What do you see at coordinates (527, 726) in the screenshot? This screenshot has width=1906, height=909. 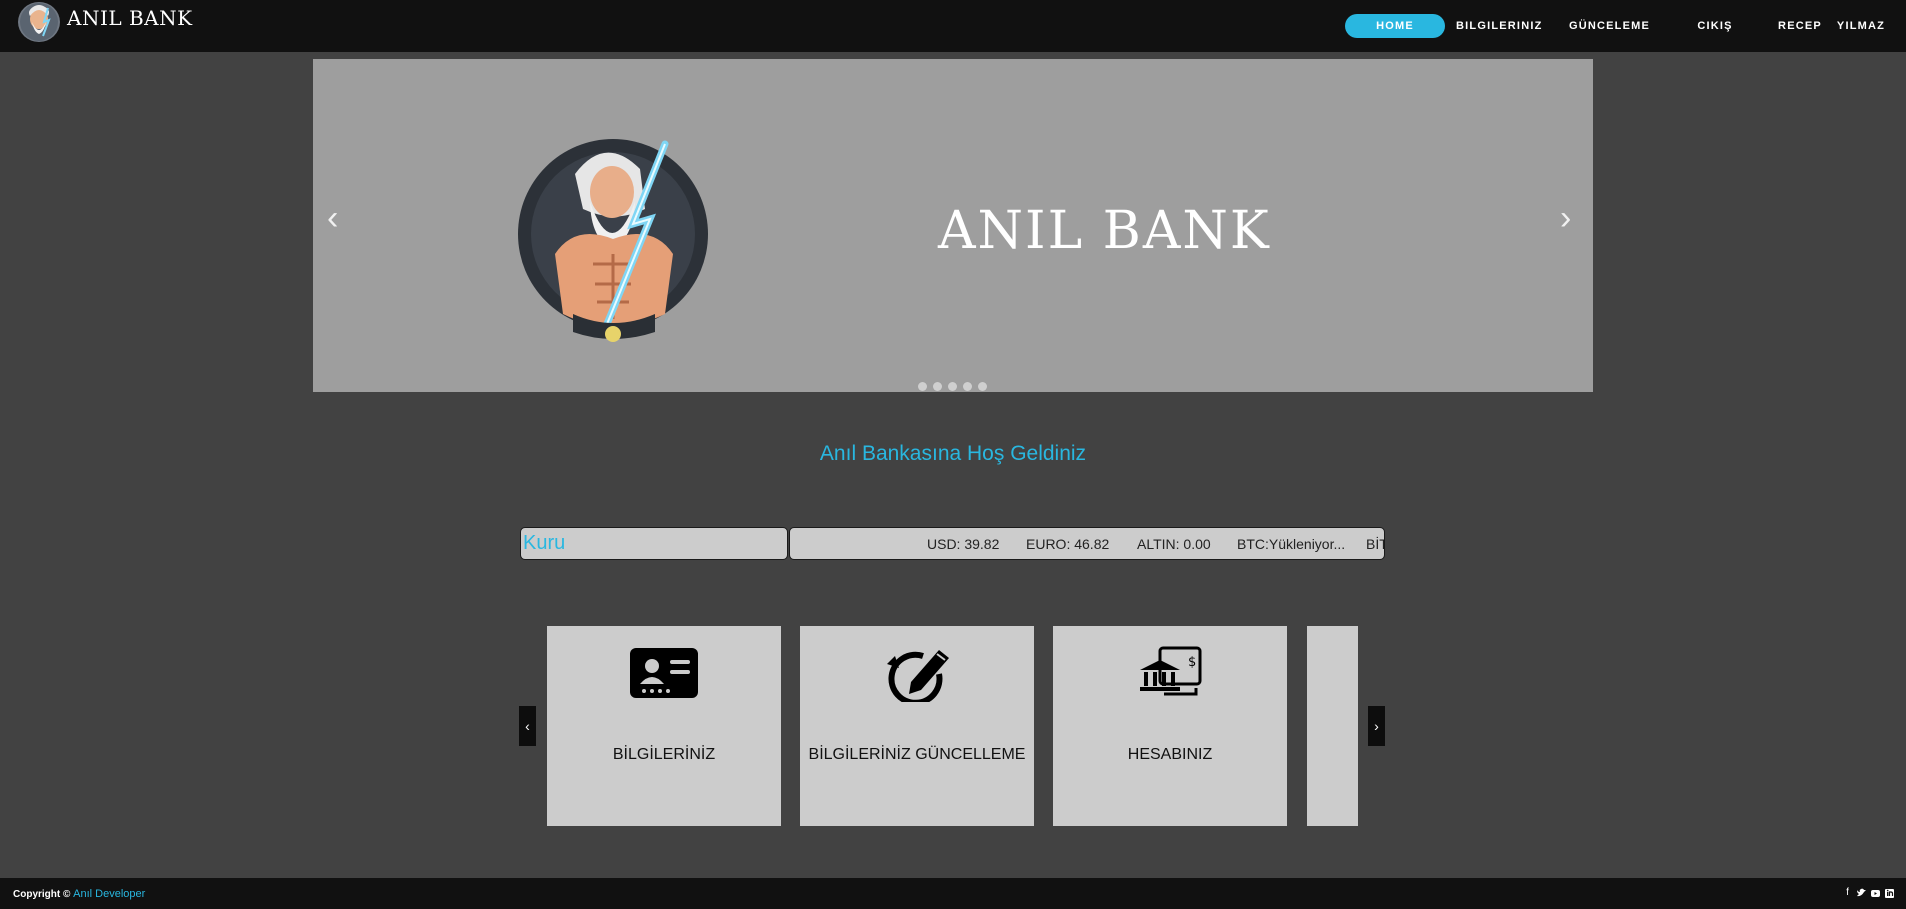 I see `carousel-prev-button: ‹` at bounding box center [527, 726].